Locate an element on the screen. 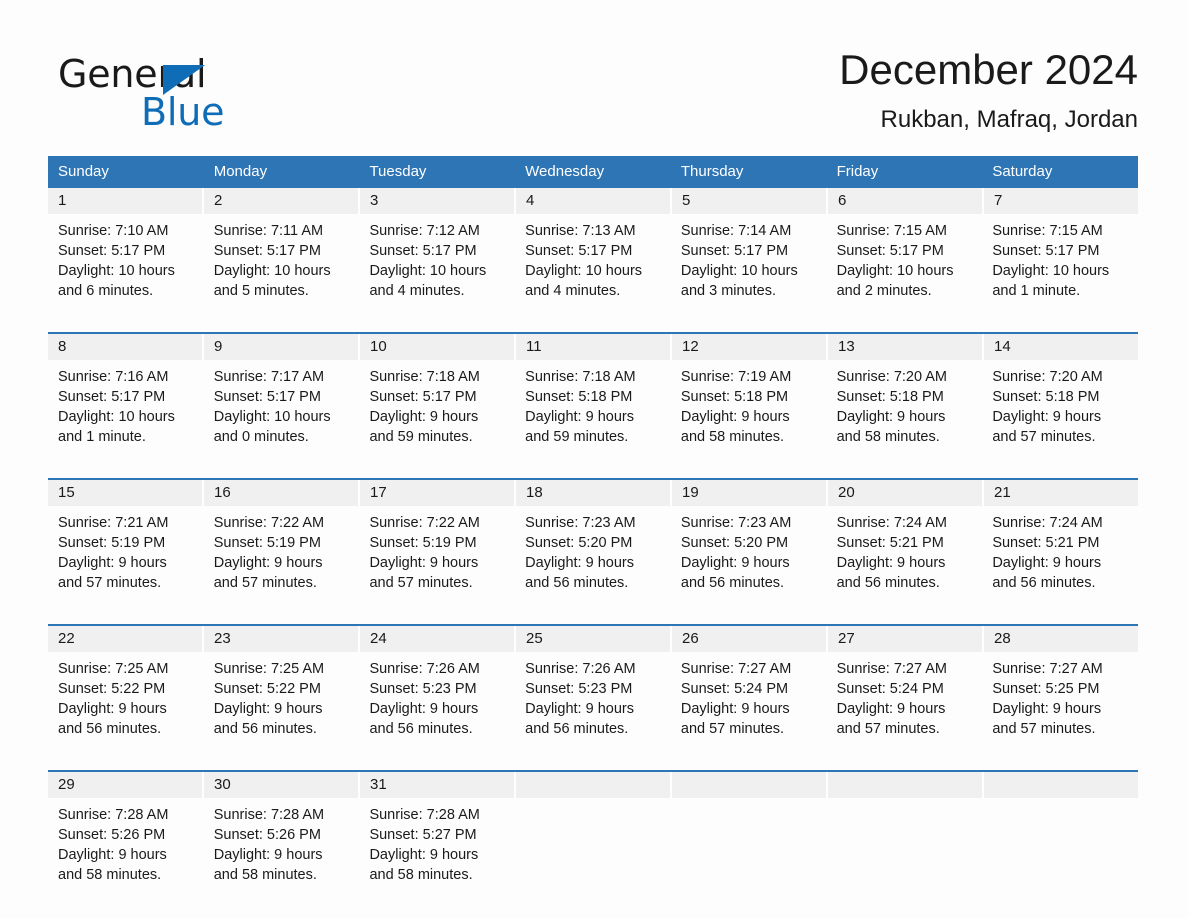 Image resolution: width=1188 pixels, height=918 pixels. daylight-text-cont: and 58 minutes. is located at coordinates (421, 875).